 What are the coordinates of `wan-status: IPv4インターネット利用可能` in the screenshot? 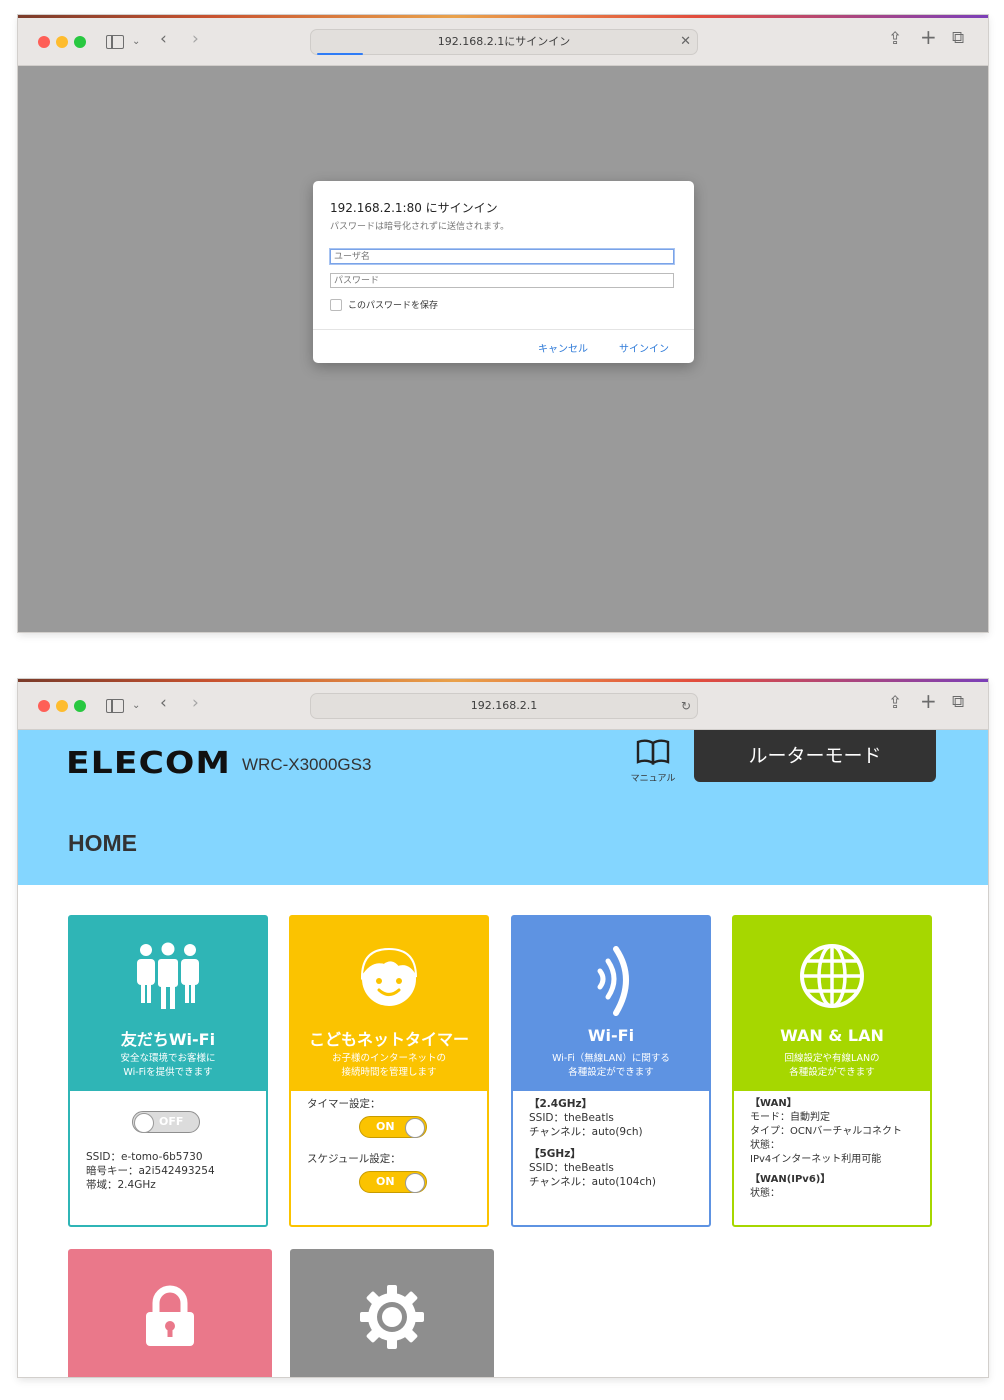 It's located at (816, 1159).